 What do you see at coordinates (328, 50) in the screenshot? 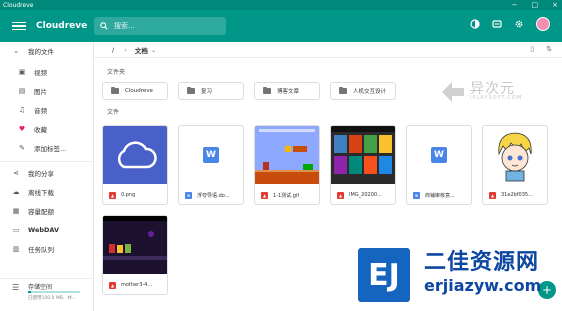
I see `navigation-toolbar: / › 文档 ⌄ ▯ ⇅` at bounding box center [328, 50].